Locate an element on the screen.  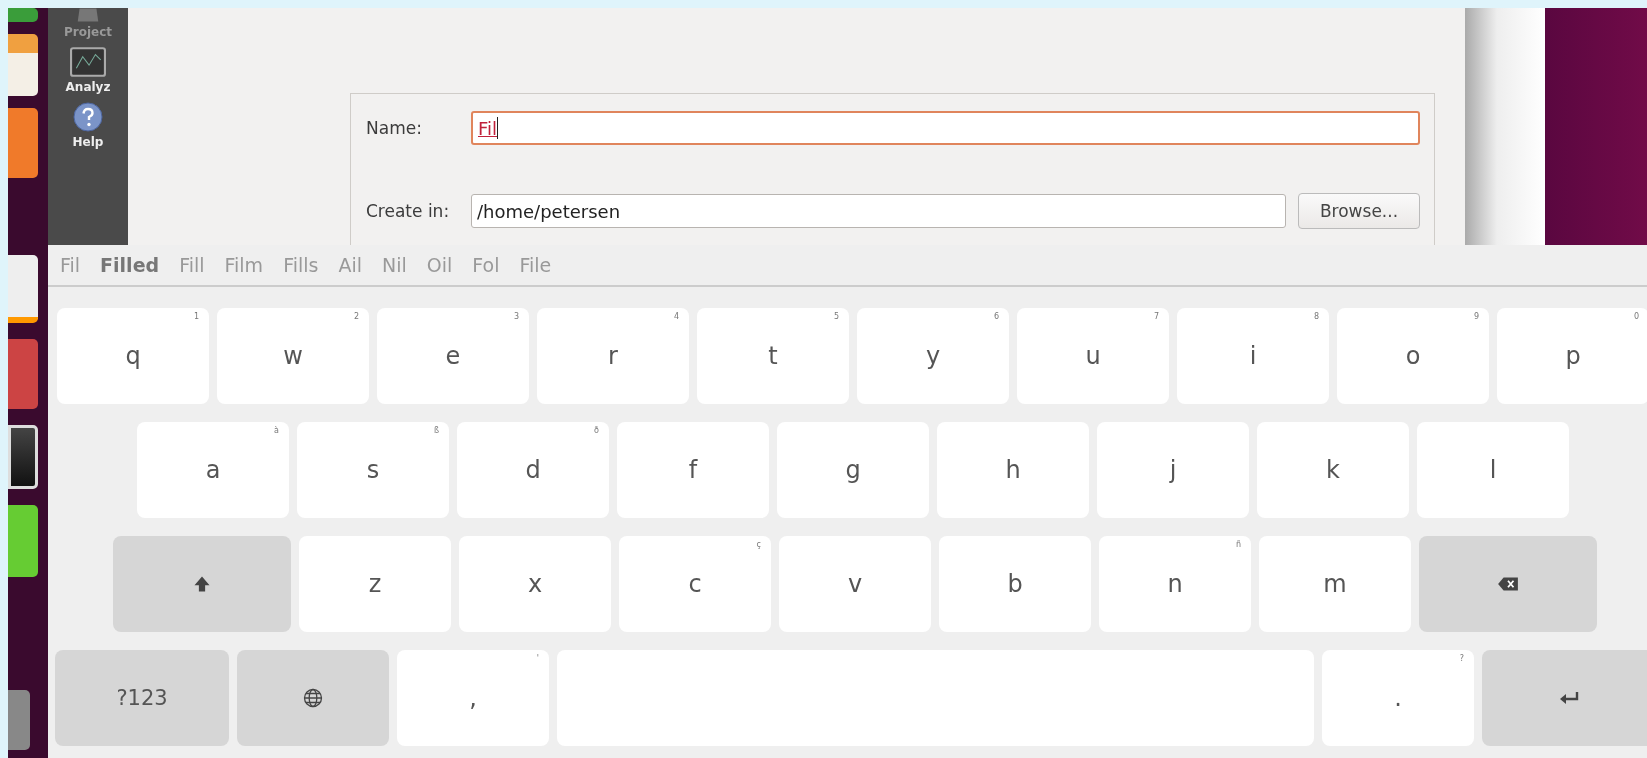
letter-key: w 2 is located at coordinates (293, 356).